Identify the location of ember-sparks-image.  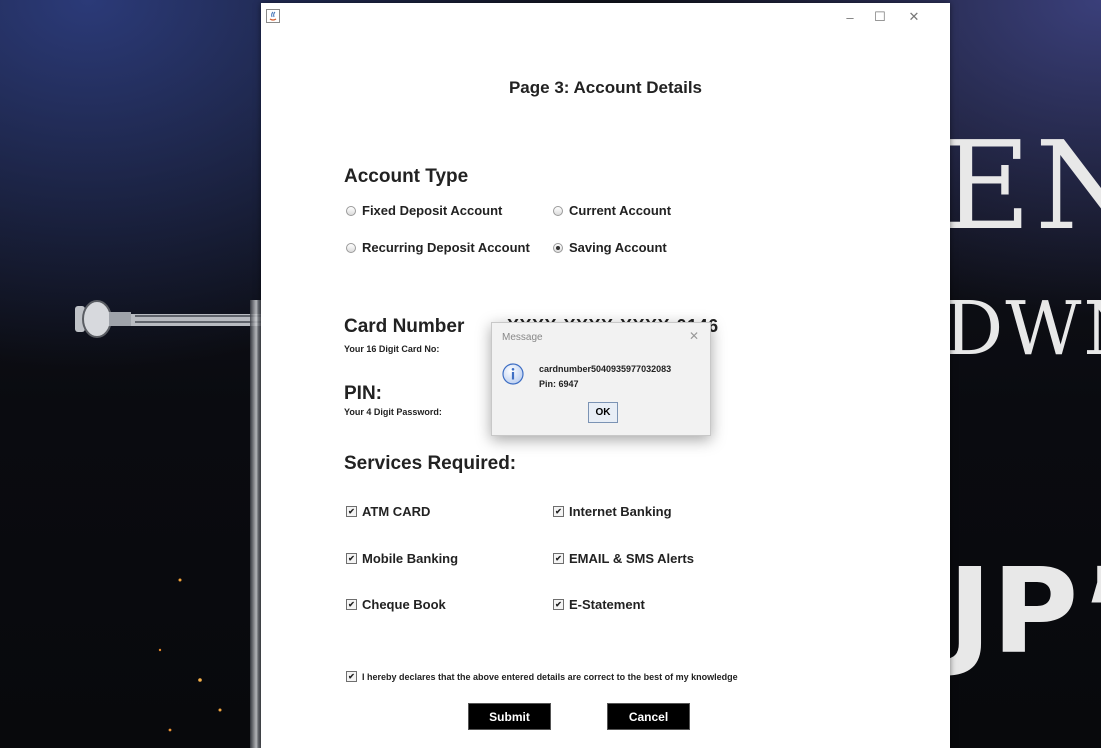
(190, 655).